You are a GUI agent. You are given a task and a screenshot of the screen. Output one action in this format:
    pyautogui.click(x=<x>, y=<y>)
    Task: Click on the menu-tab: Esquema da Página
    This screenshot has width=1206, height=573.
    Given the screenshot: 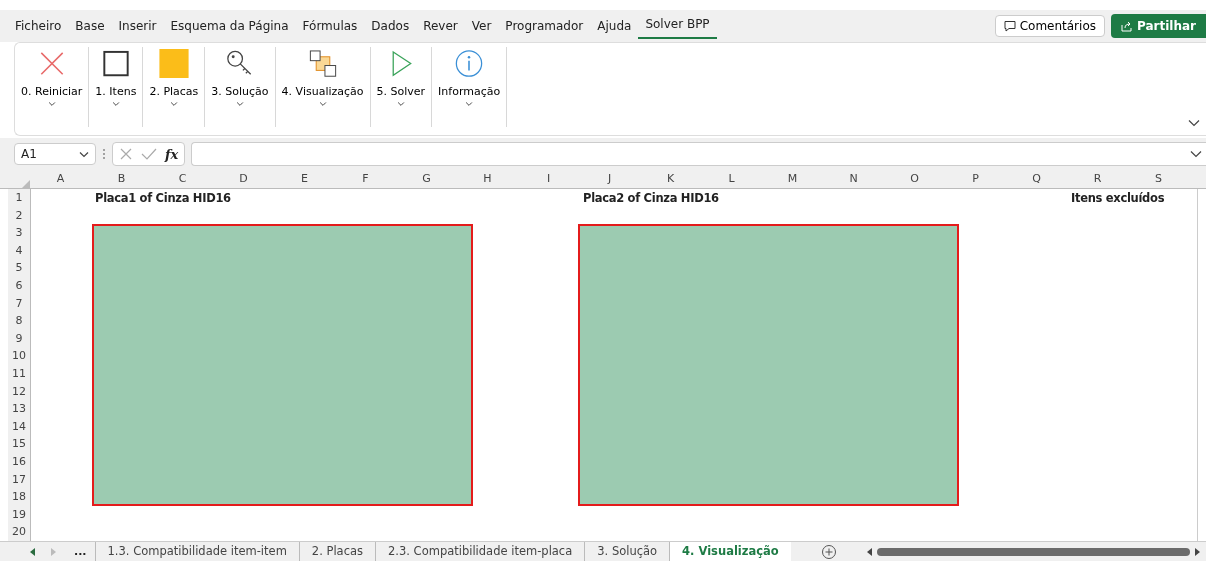 What is the action you would take?
    pyautogui.click(x=229, y=26)
    